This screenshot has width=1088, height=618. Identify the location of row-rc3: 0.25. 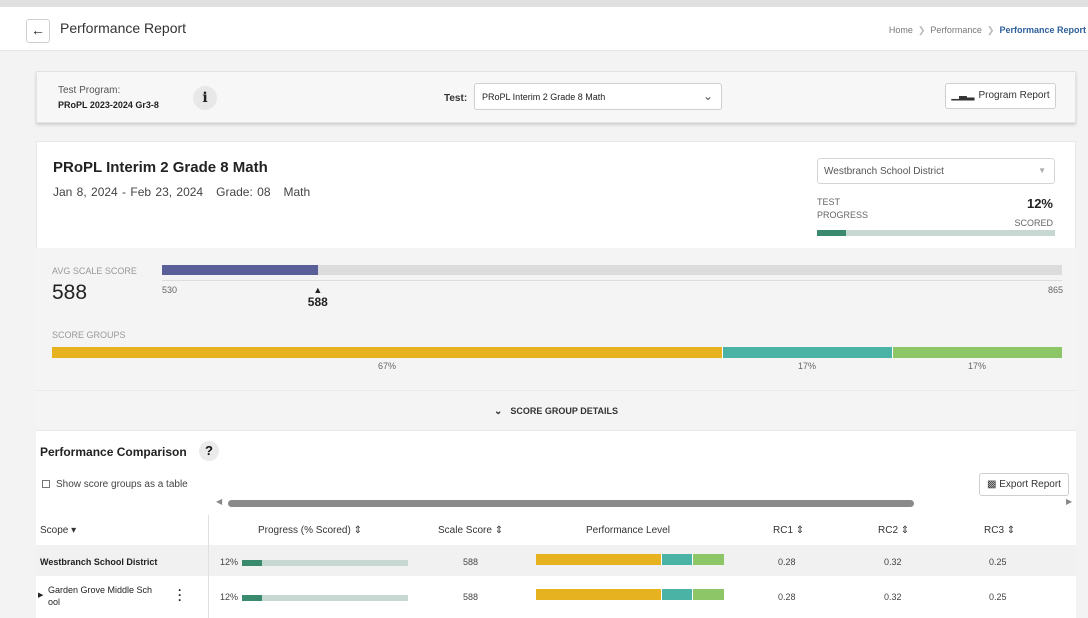
(998, 562).